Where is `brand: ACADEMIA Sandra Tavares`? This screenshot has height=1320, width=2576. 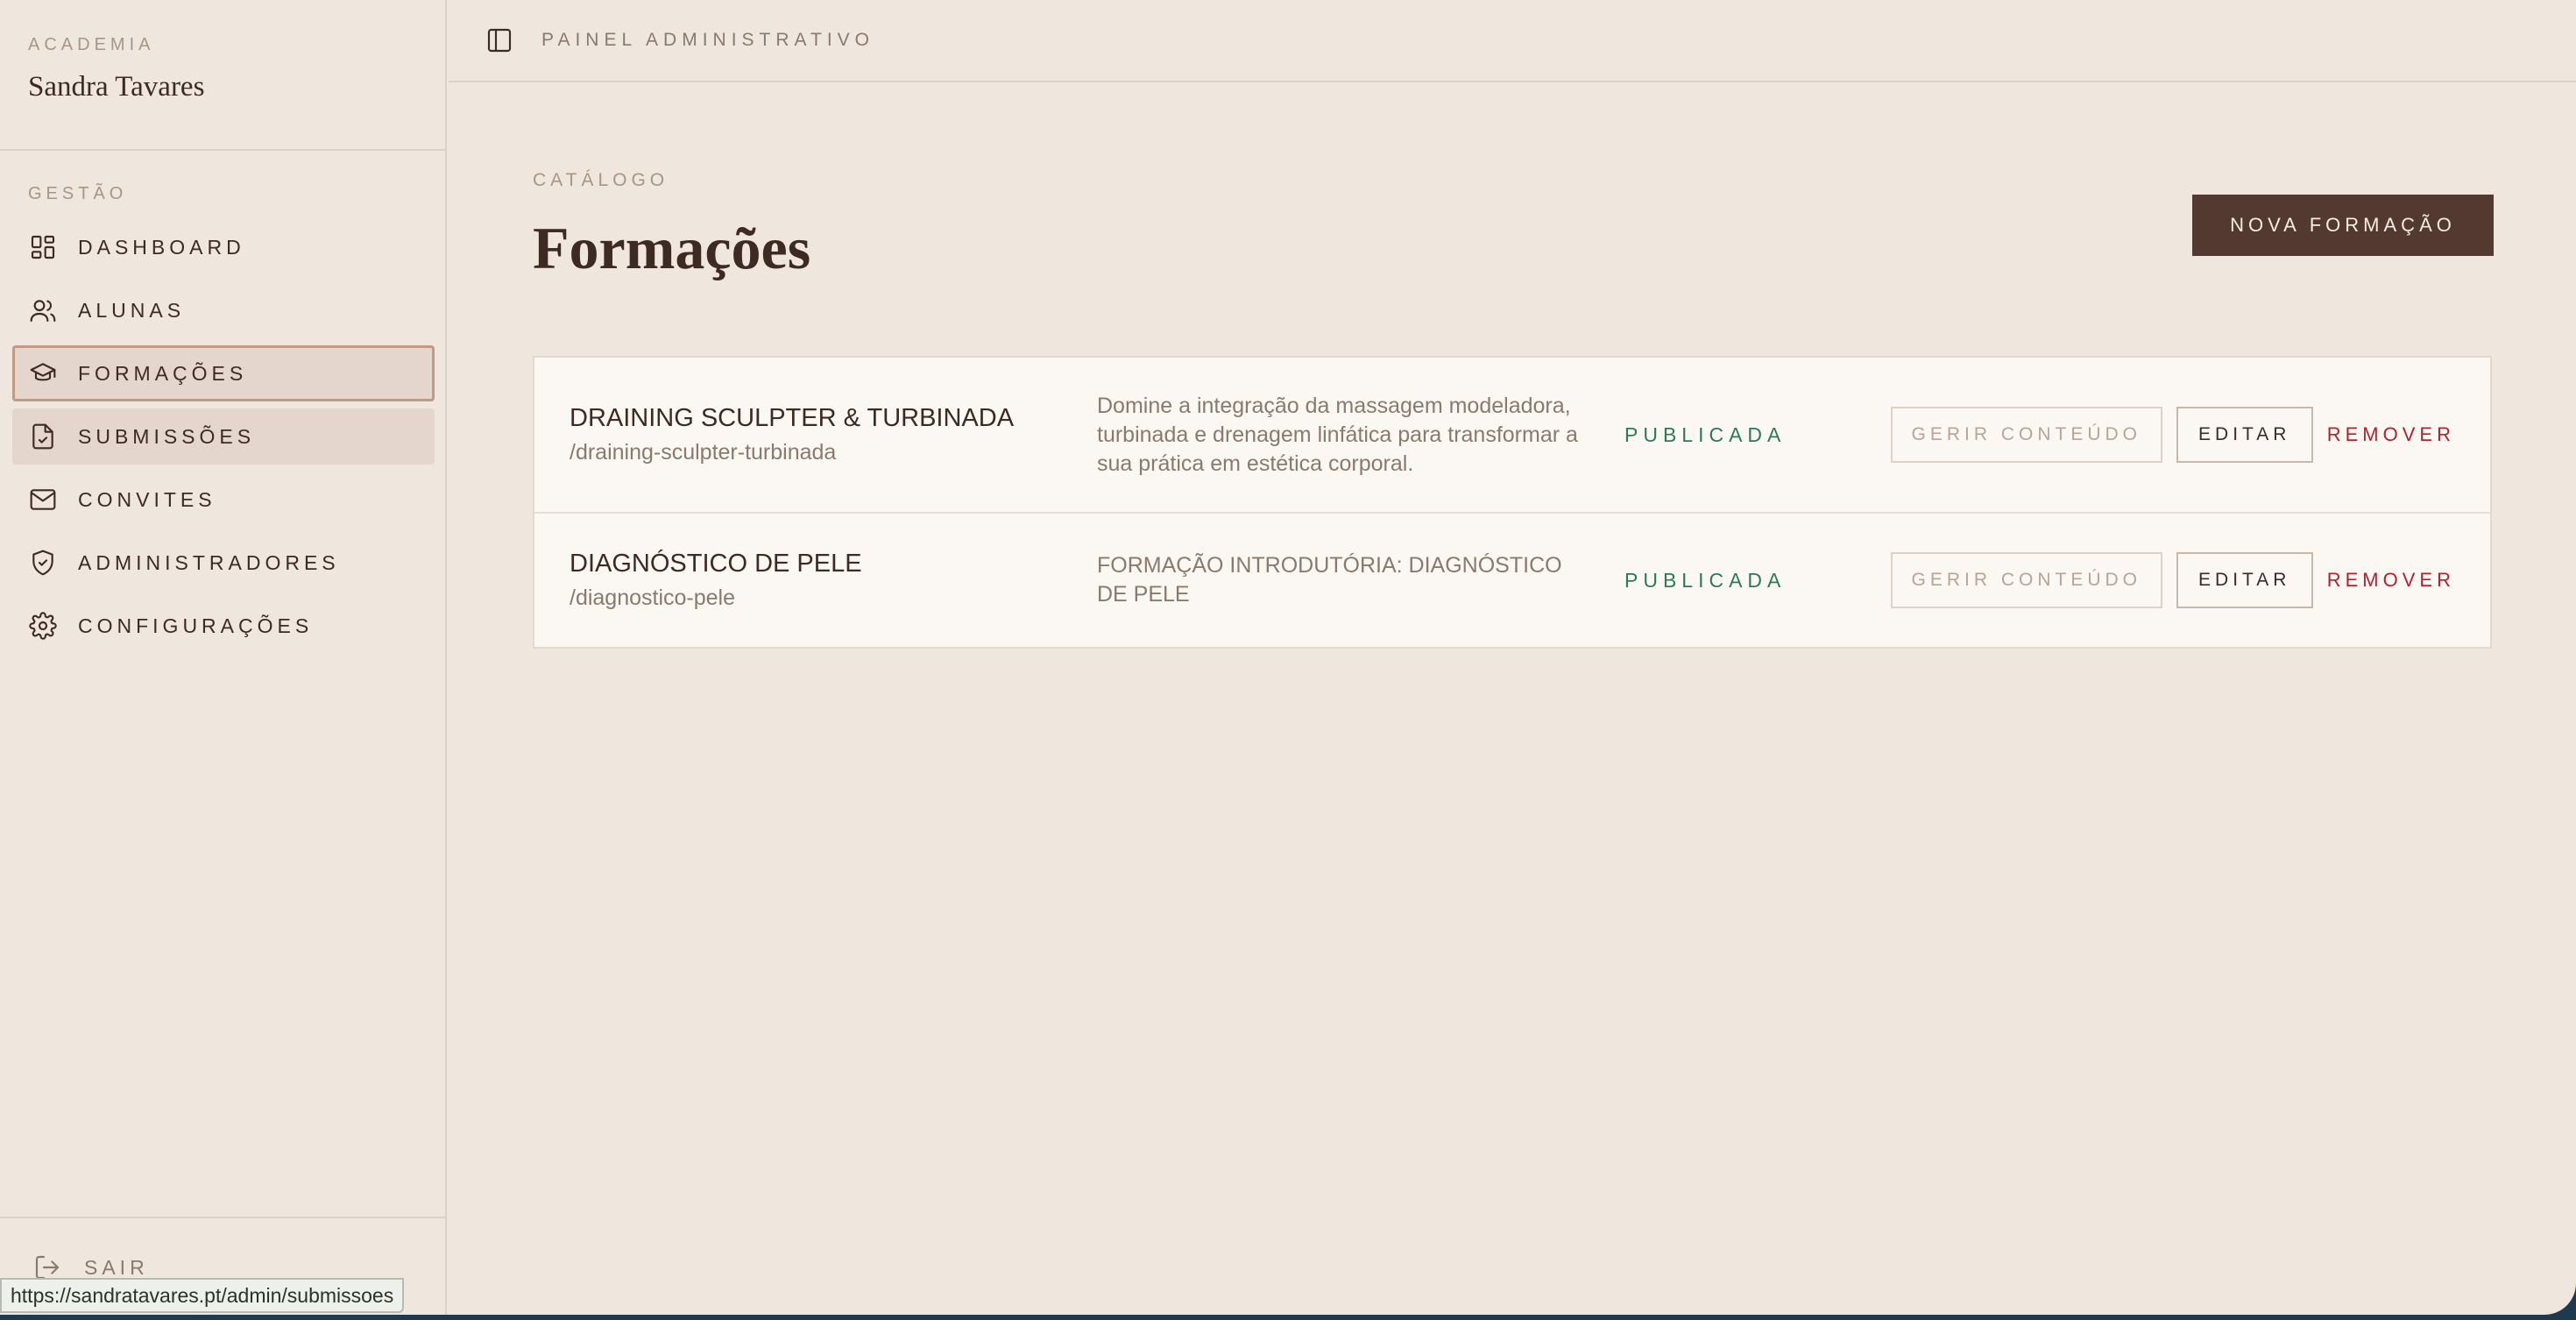 brand: ACADEMIA Sandra Tavares is located at coordinates (222, 75).